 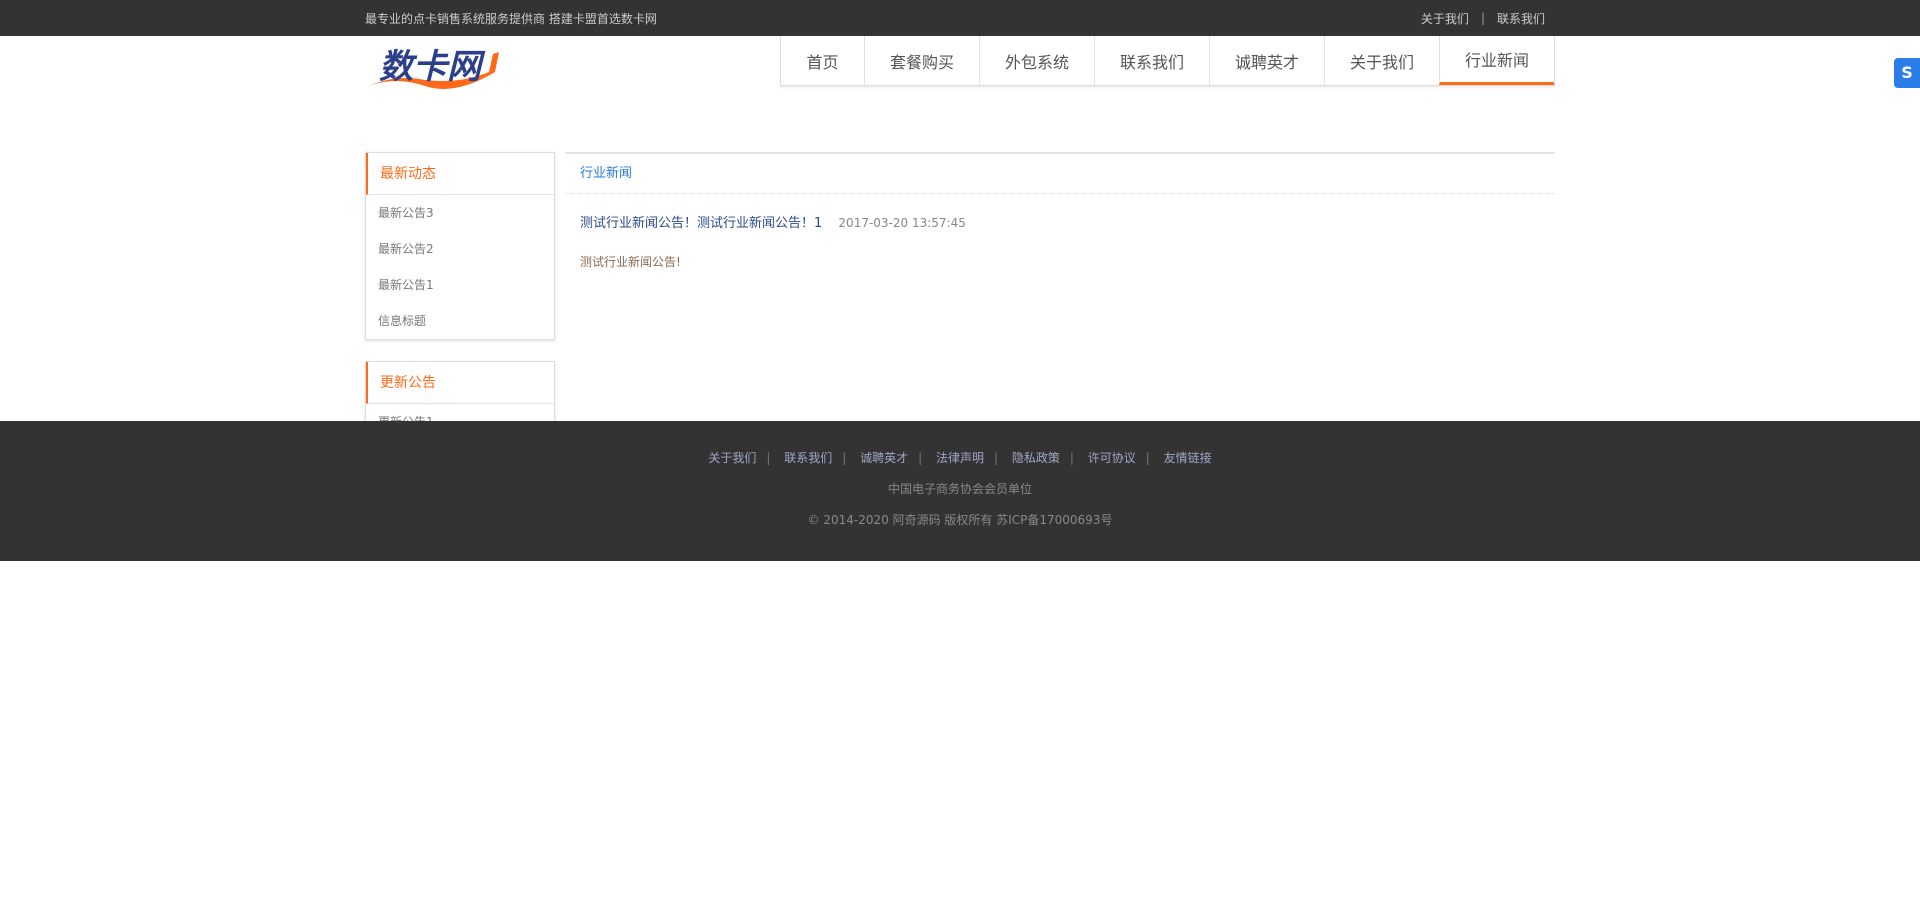 What do you see at coordinates (960, 520) in the screenshot?
I see `copyright: © 2014-2020 阿奇源码 版权所有 苏ICP备17000693号` at bounding box center [960, 520].